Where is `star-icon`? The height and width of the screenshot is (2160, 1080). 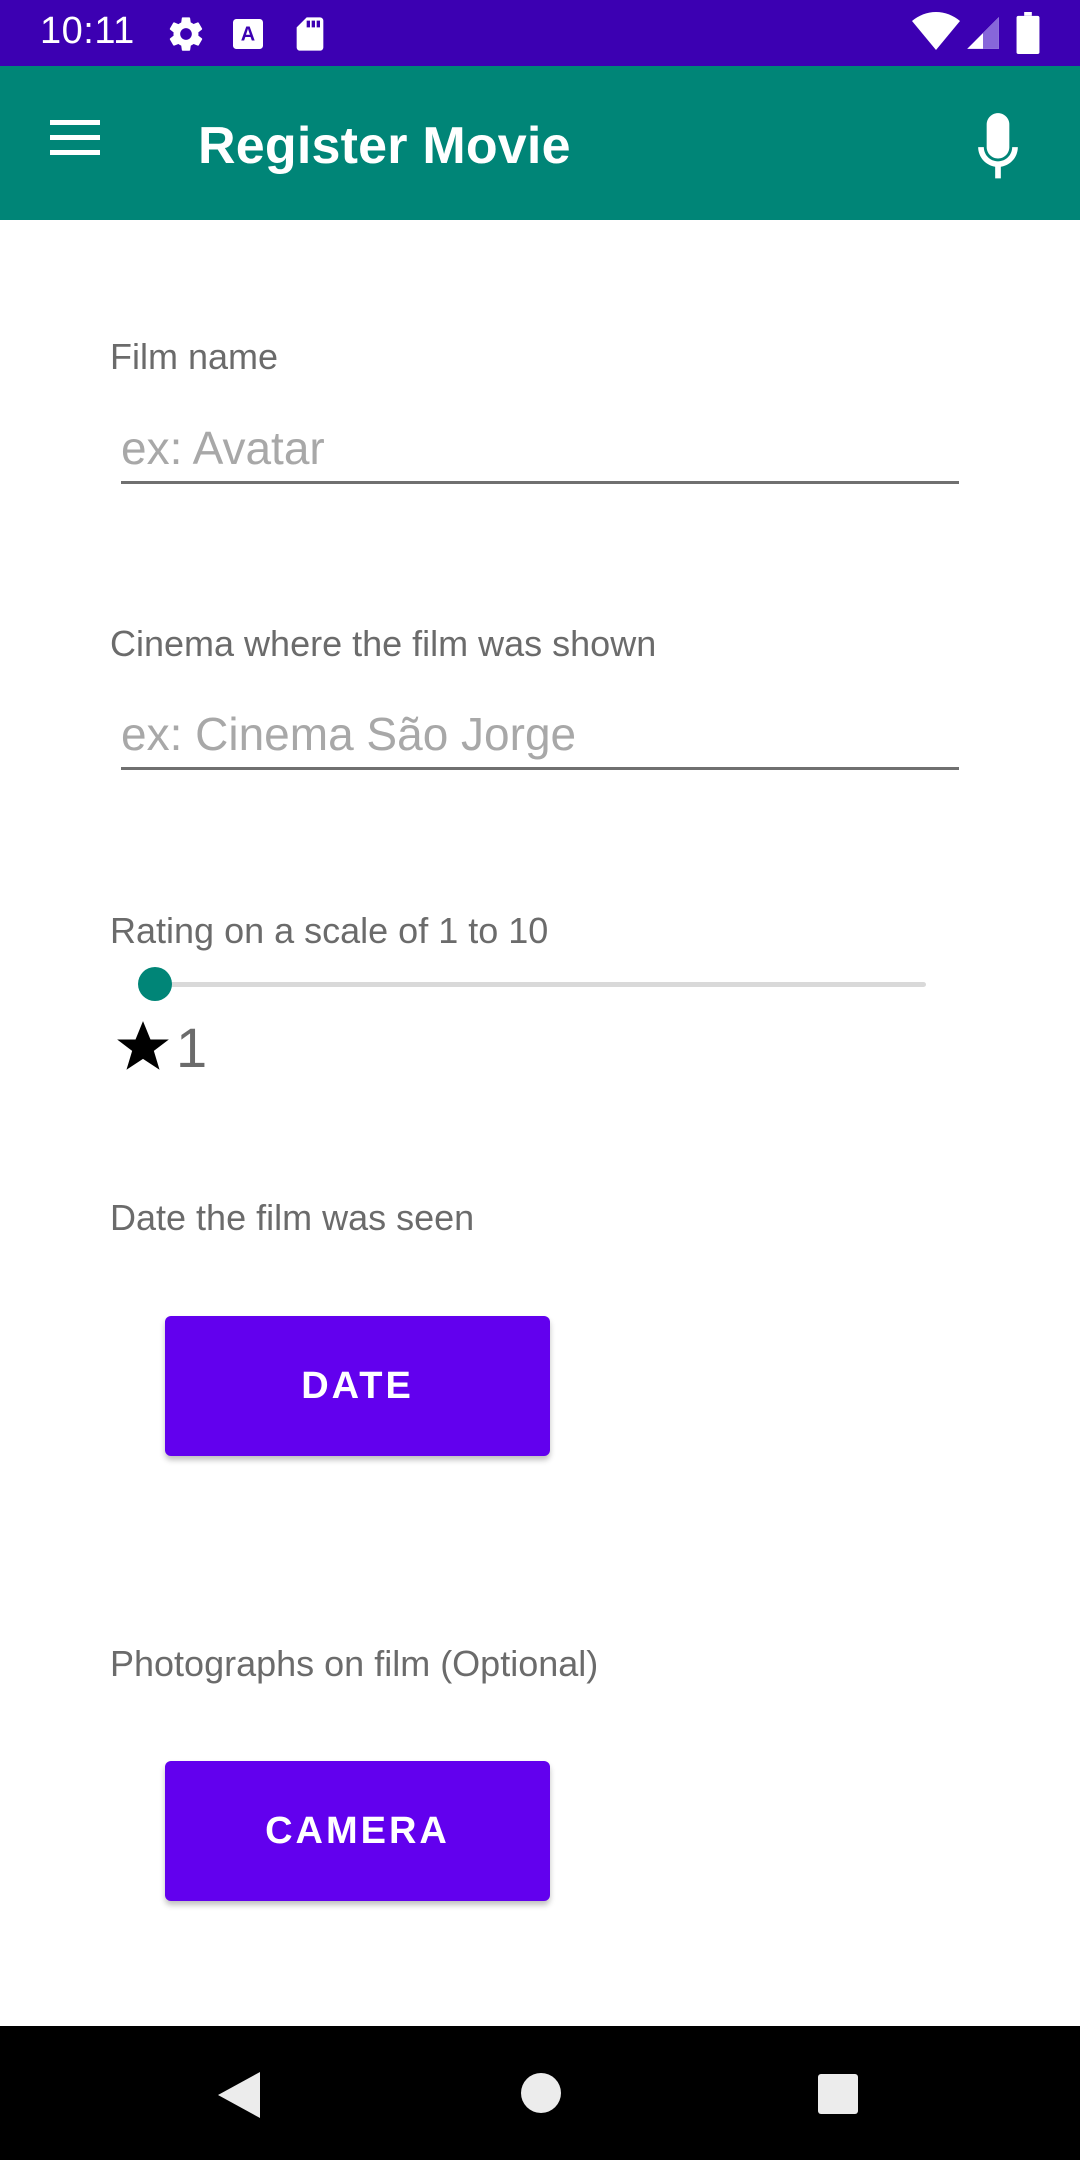
star-icon is located at coordinates (143, 1045).